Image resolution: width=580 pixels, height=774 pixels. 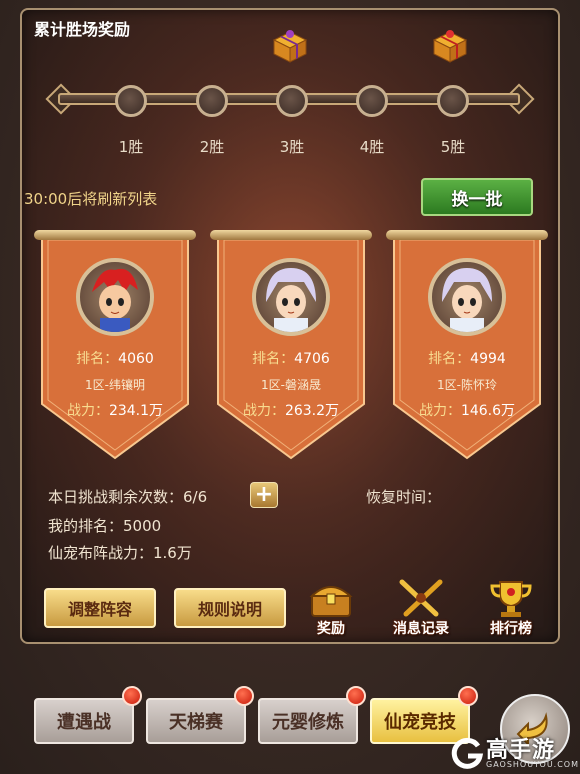 I want to click on rank-value: 4060, so click(x=136, y=359).